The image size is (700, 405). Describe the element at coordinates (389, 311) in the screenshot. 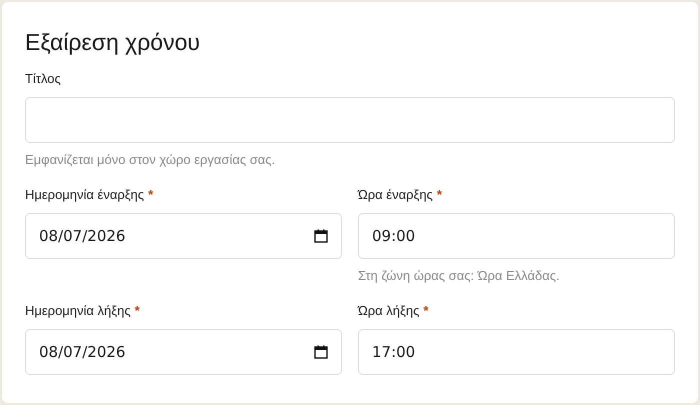

I see `field-label: Ώρα λήξης` at that location.